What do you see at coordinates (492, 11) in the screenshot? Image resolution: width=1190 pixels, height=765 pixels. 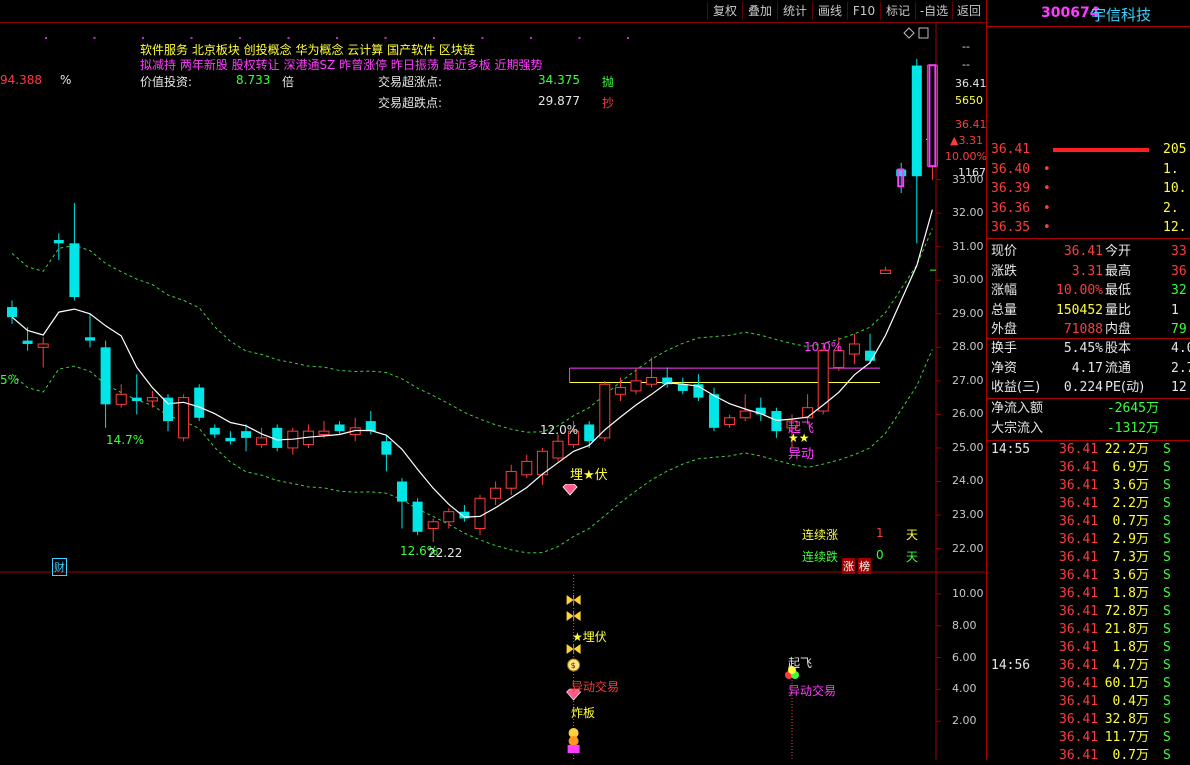 I see `toolbar: 复权 叠加 统计 画线 F10 标记 -自选 返回` at bounding box center [492, 11].